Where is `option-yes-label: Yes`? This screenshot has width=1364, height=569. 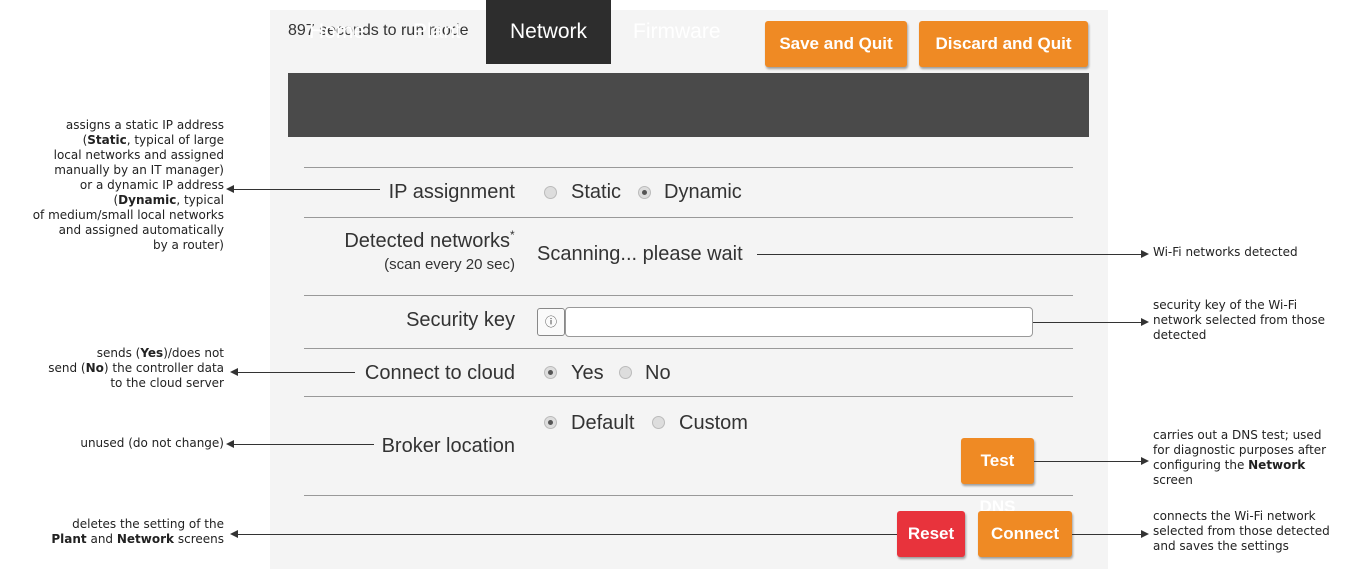
option-yes-label: Yes is located at coordinates (587, 373).